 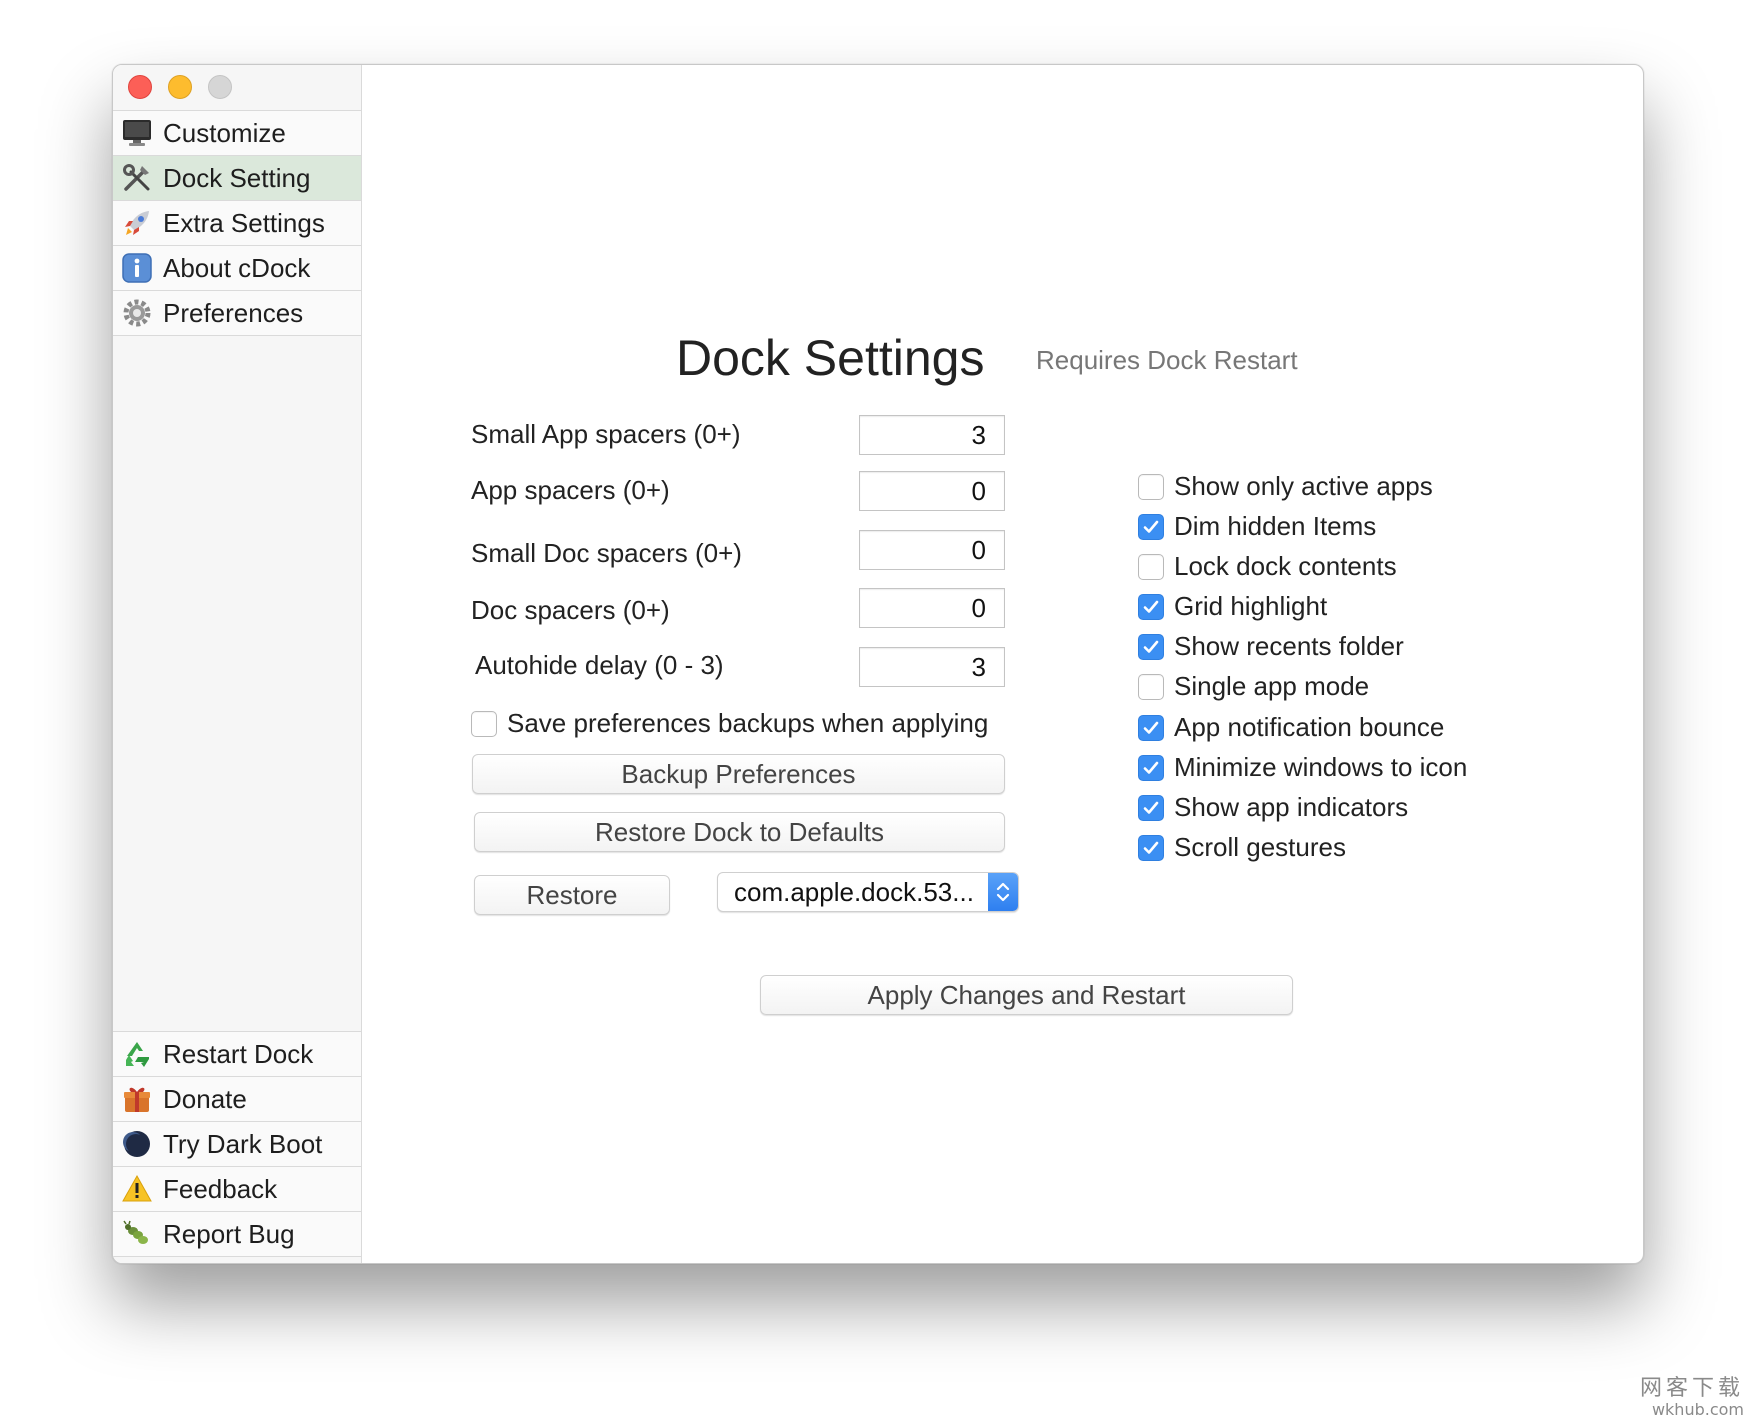 I want to click on restore-defaults-button: Restore Dock to Defaults, so click(x=739, y=832).